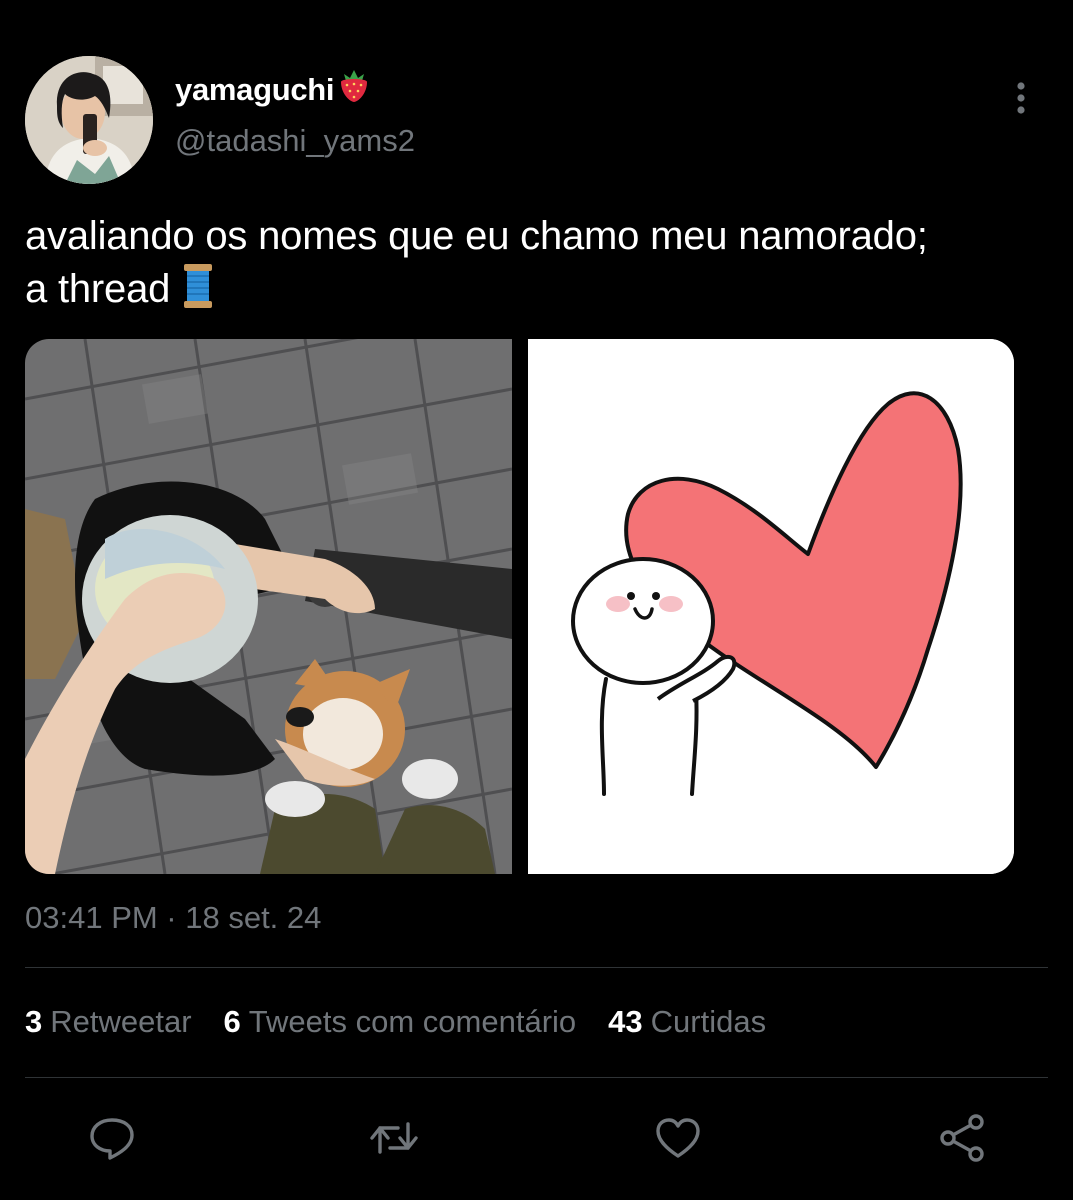  I want to click on retweets-stat: 3 Retweetar, so click(108, 1022).